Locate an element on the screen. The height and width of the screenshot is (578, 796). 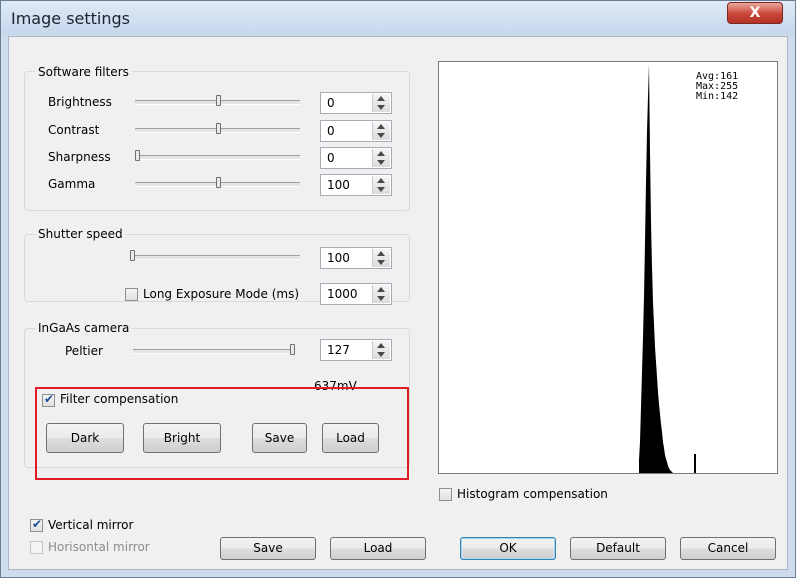
sharpness-spinbox: 0 is located at coordinates (356, 158).